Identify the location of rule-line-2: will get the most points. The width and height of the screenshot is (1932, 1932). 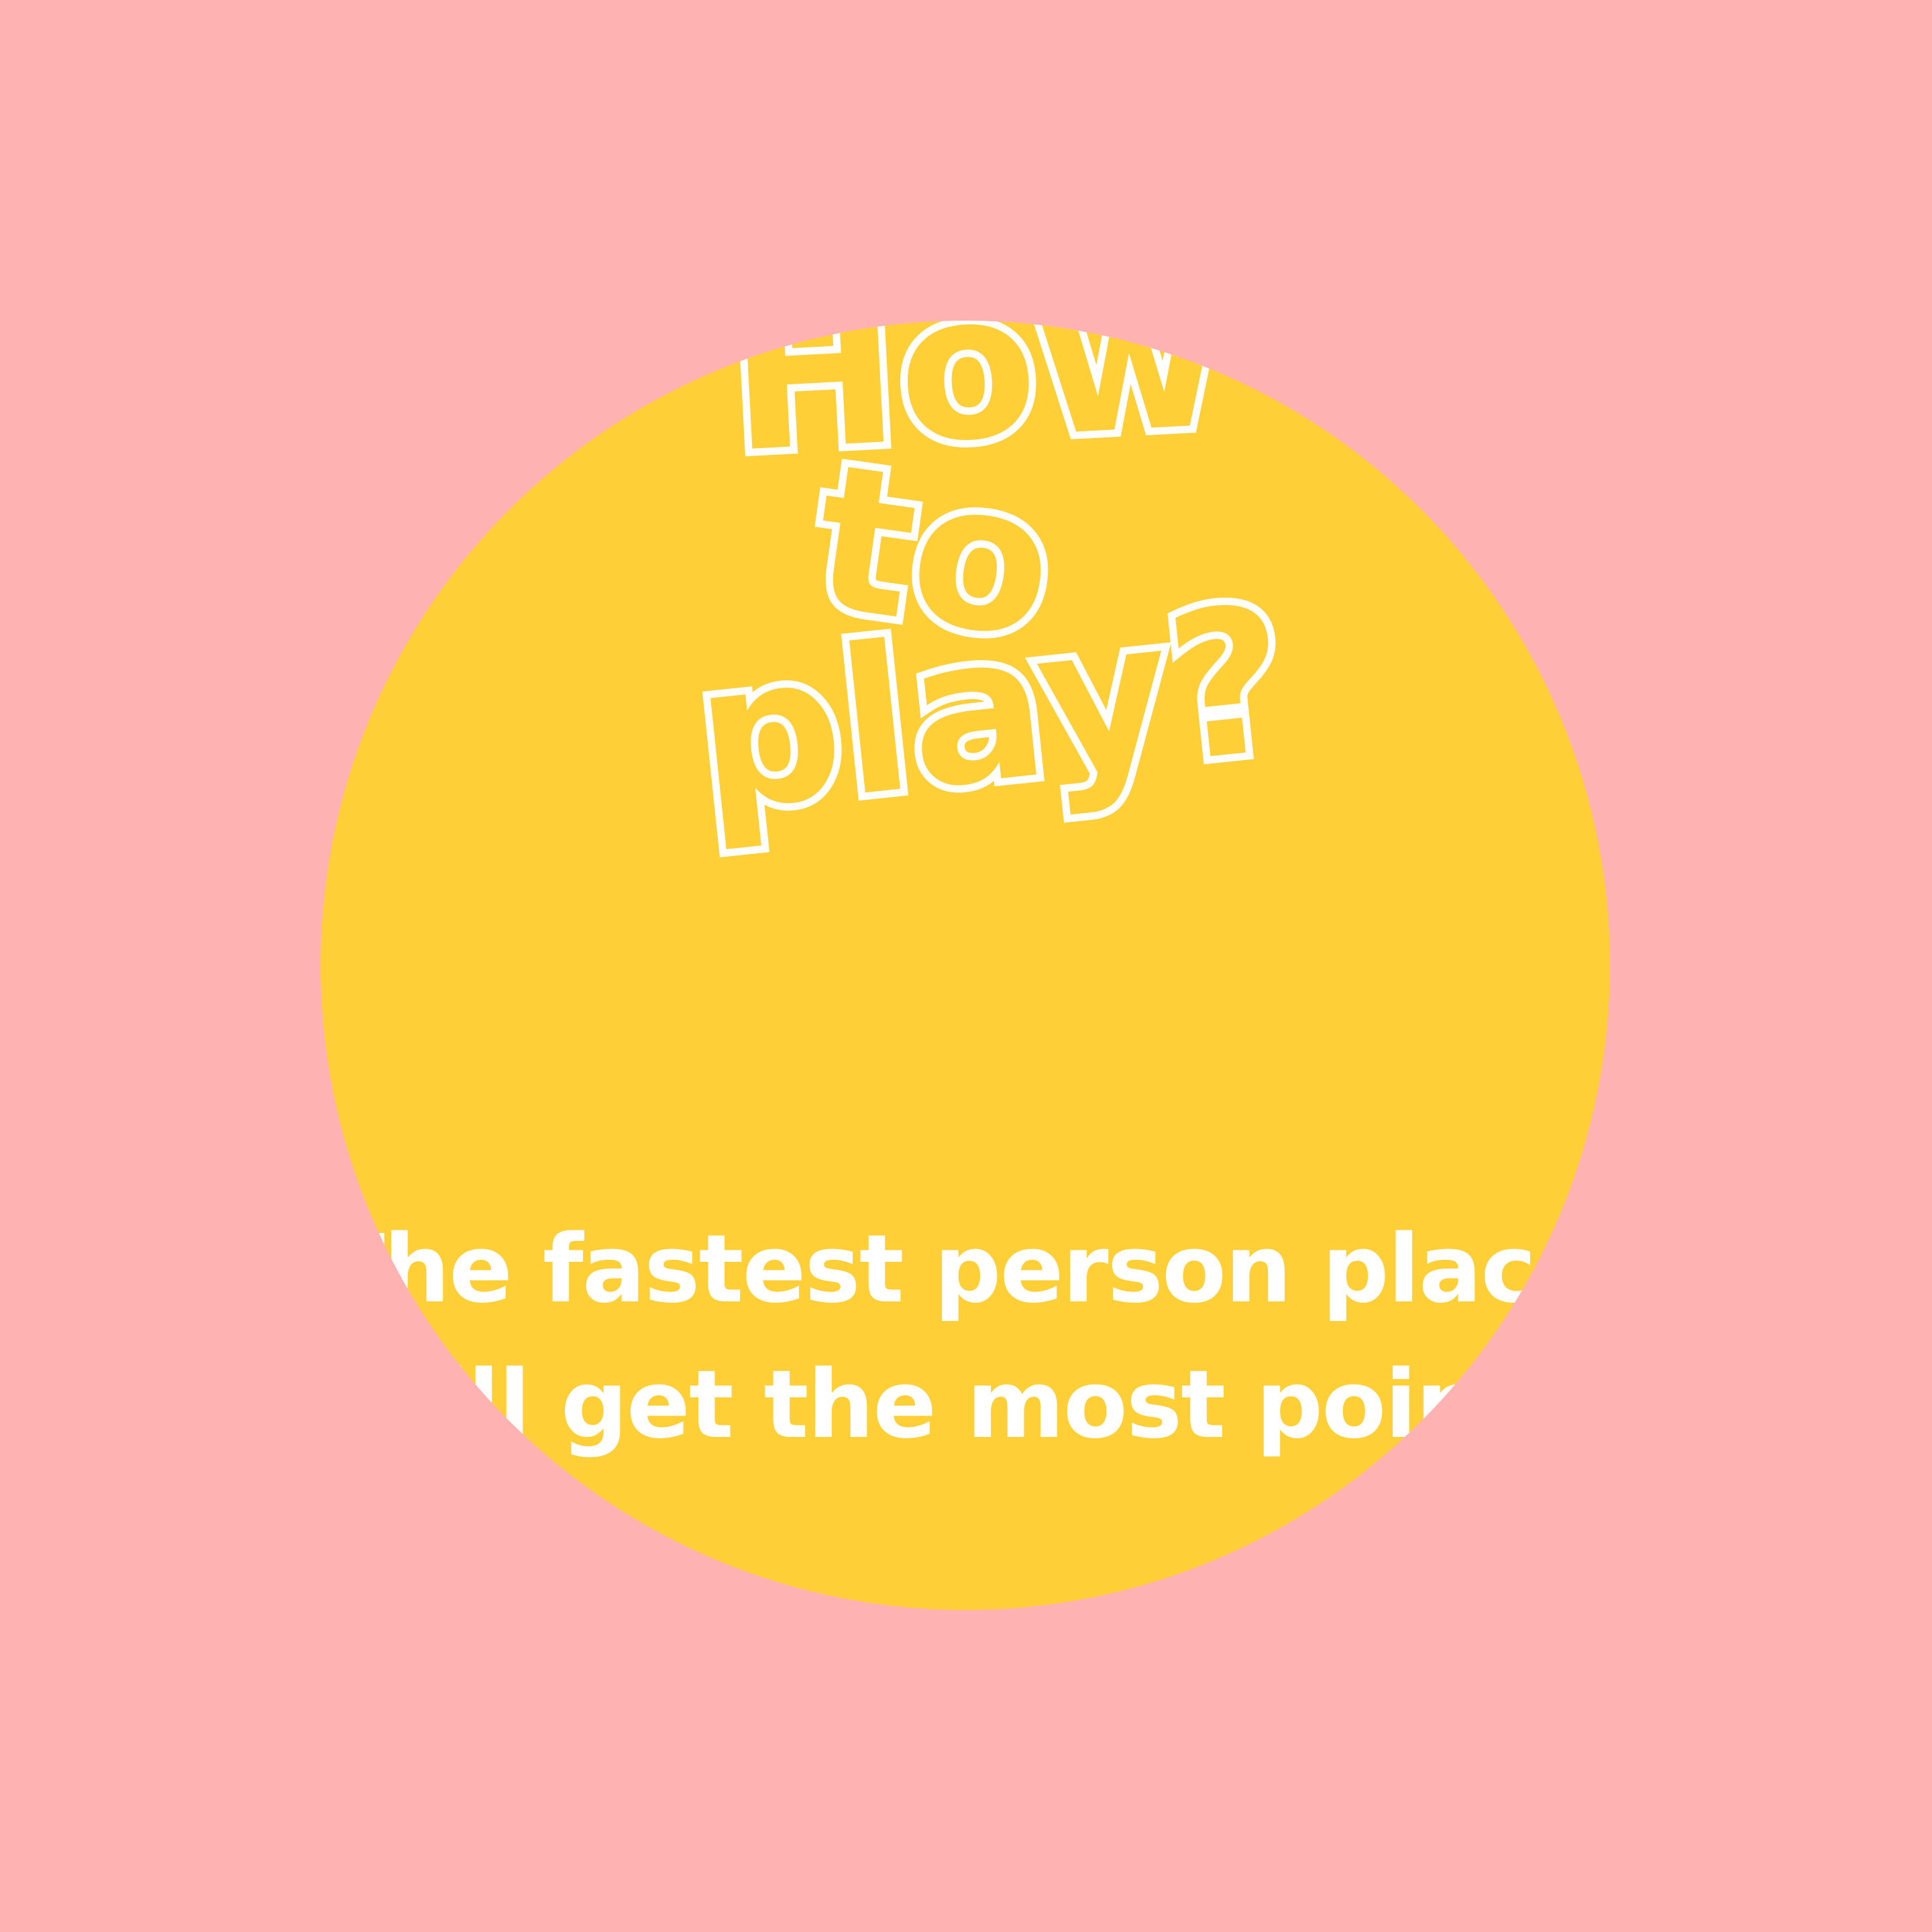
(966, 1405).